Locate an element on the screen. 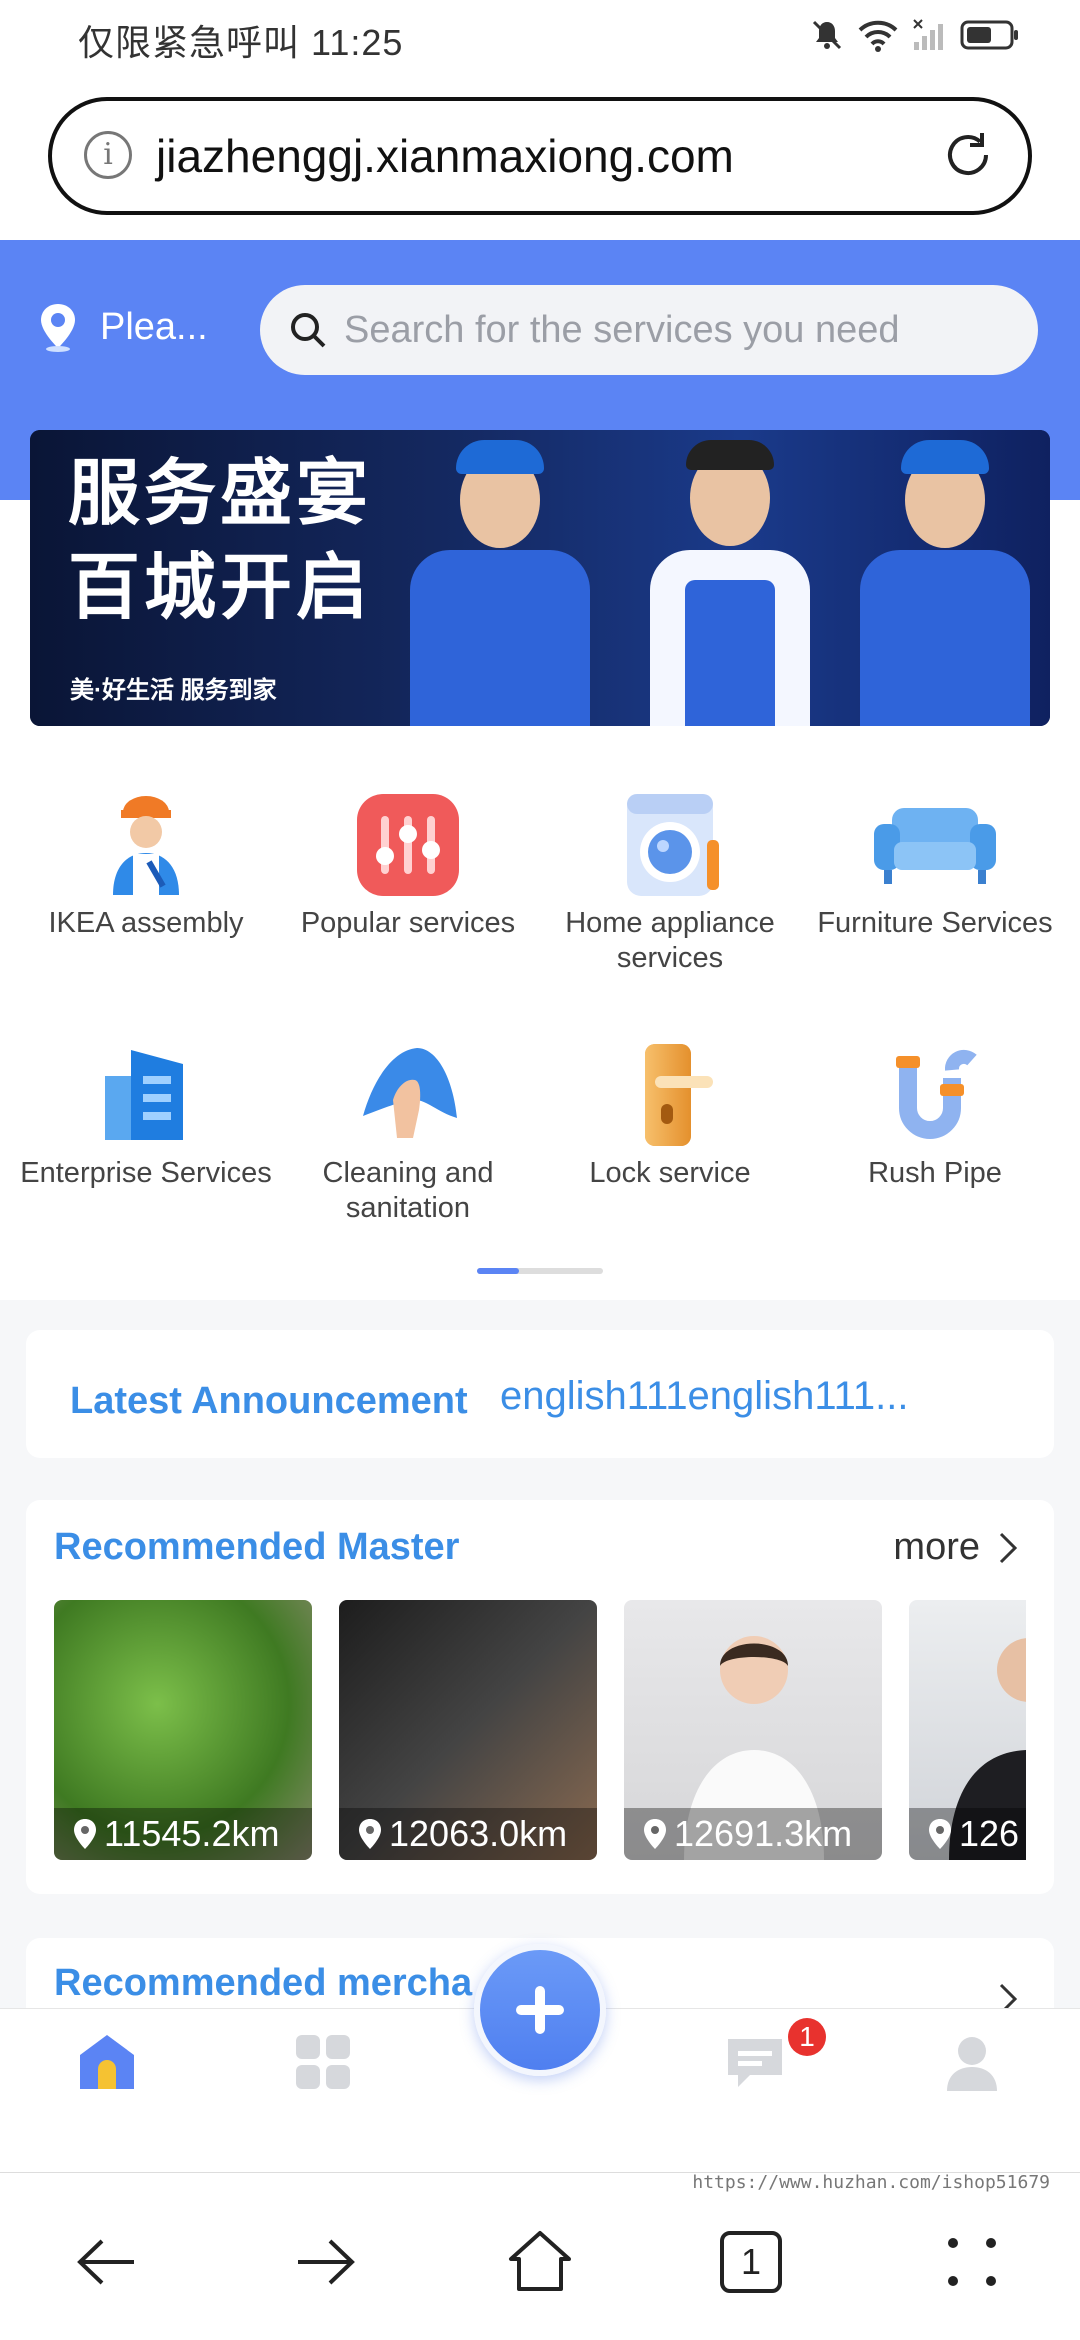 This screenshot has width=1080, height=2340. category-label: Home appliance services is located at coordinates (670, 940).